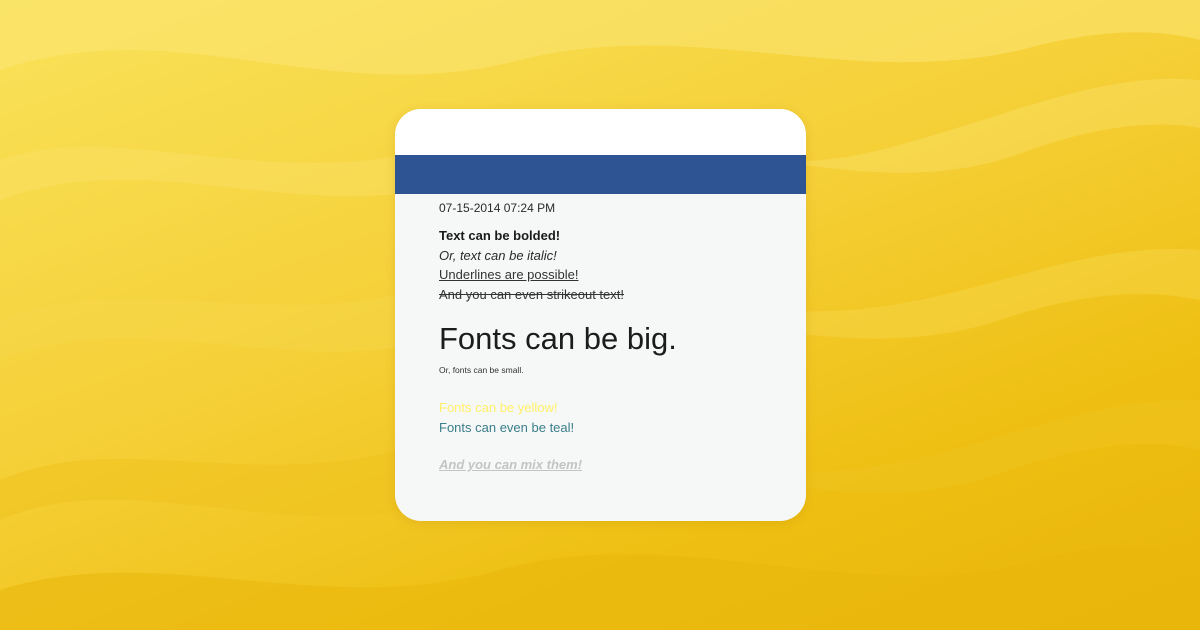 The width and height of the screenshot is (1200, 630). What do you see at coordinates (497, 208) in the screenshot?
I see `post-timestamp: 07-15-2014 07:24 PM` at bounding box center [497, 208].